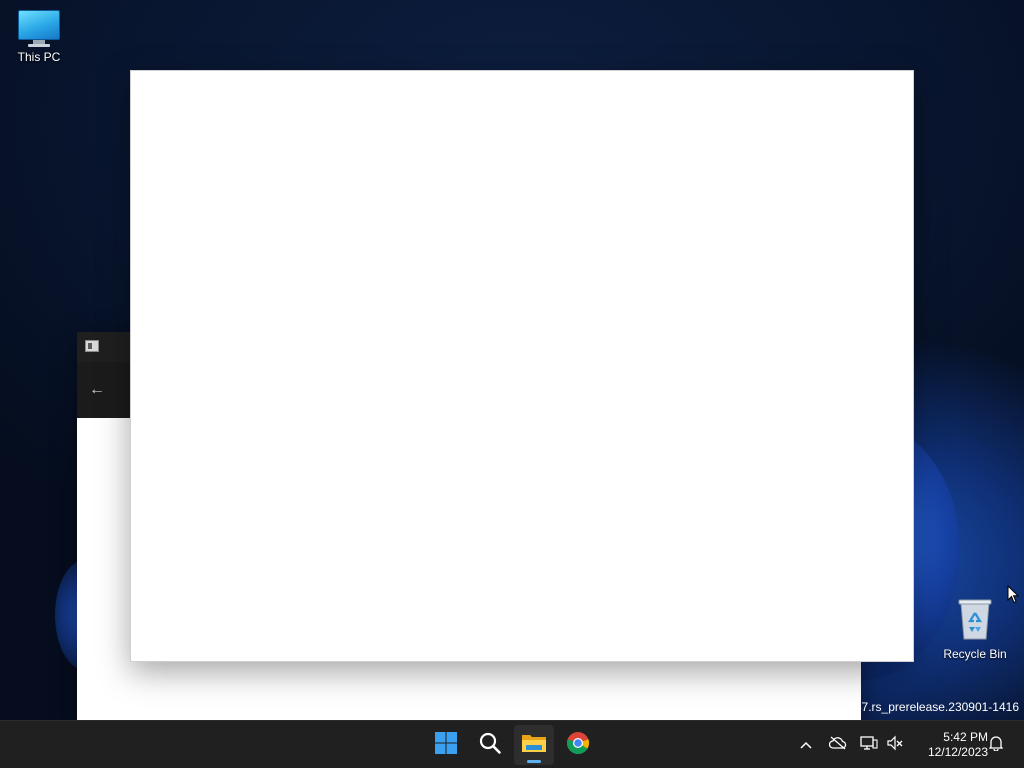 This screenshot has width=1024, height=768. What do you see at coordinates (39, 28) in the screenshot?
I see `monitor-icon` at bounding box center [39, 28].